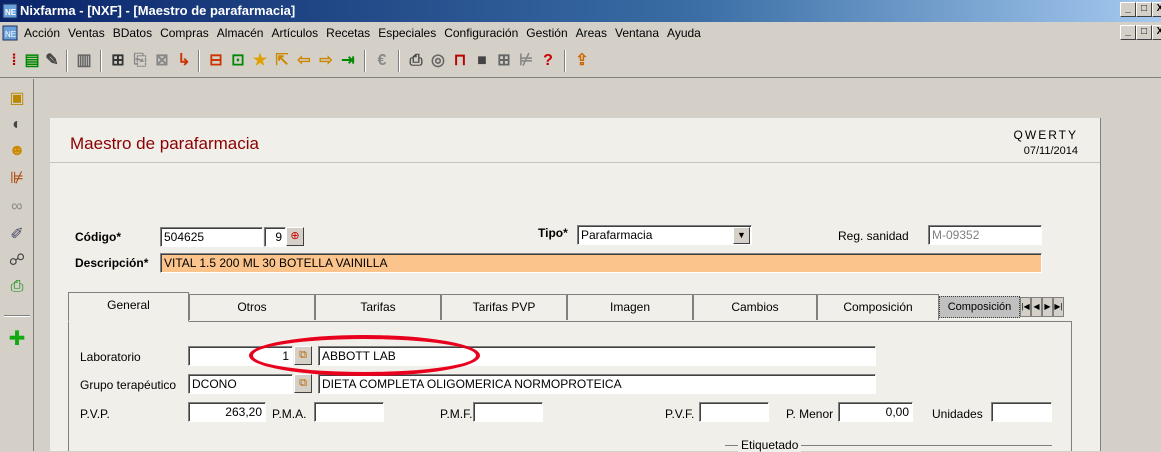 Image resolution: width=1161 pixels, height=452 pixels. I want to click on menu-compras: Compras, so click(184, 33).